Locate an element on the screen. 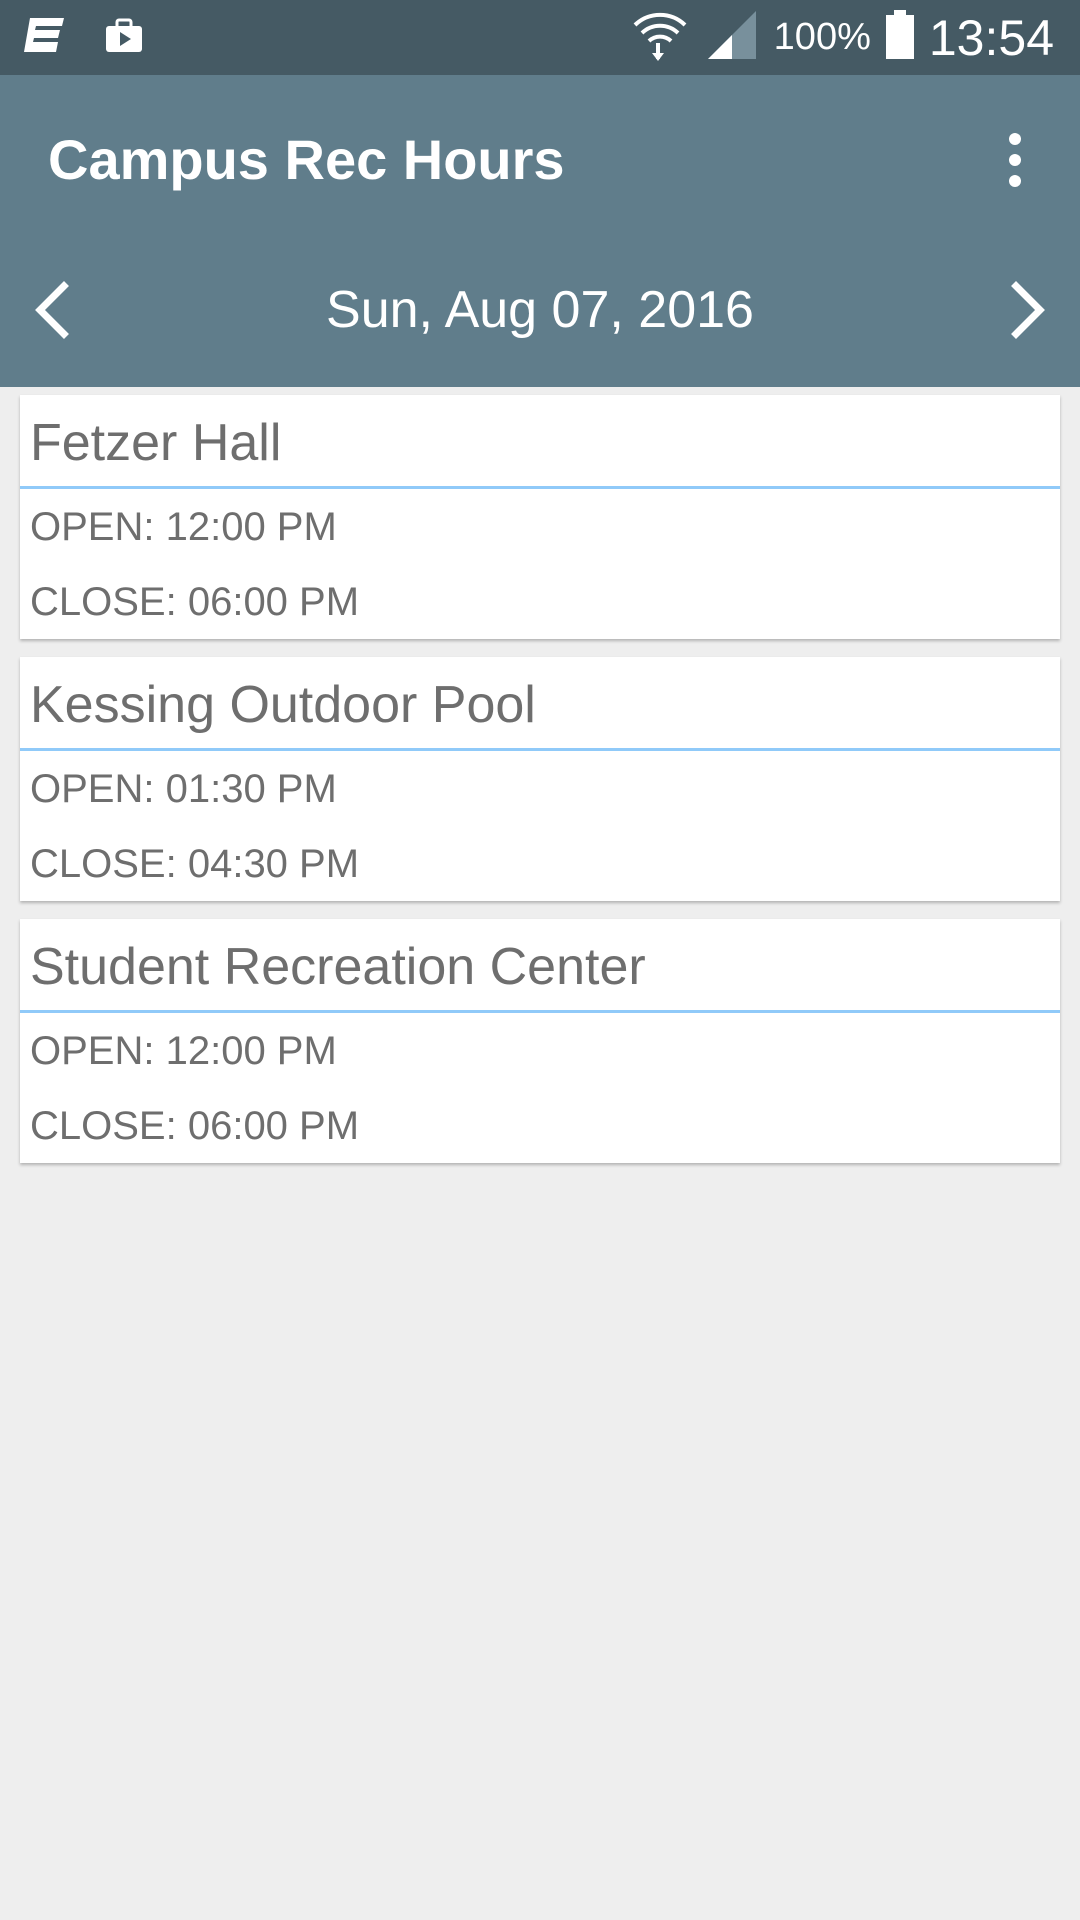  wifi-icon is located at coordinates (660, 37).